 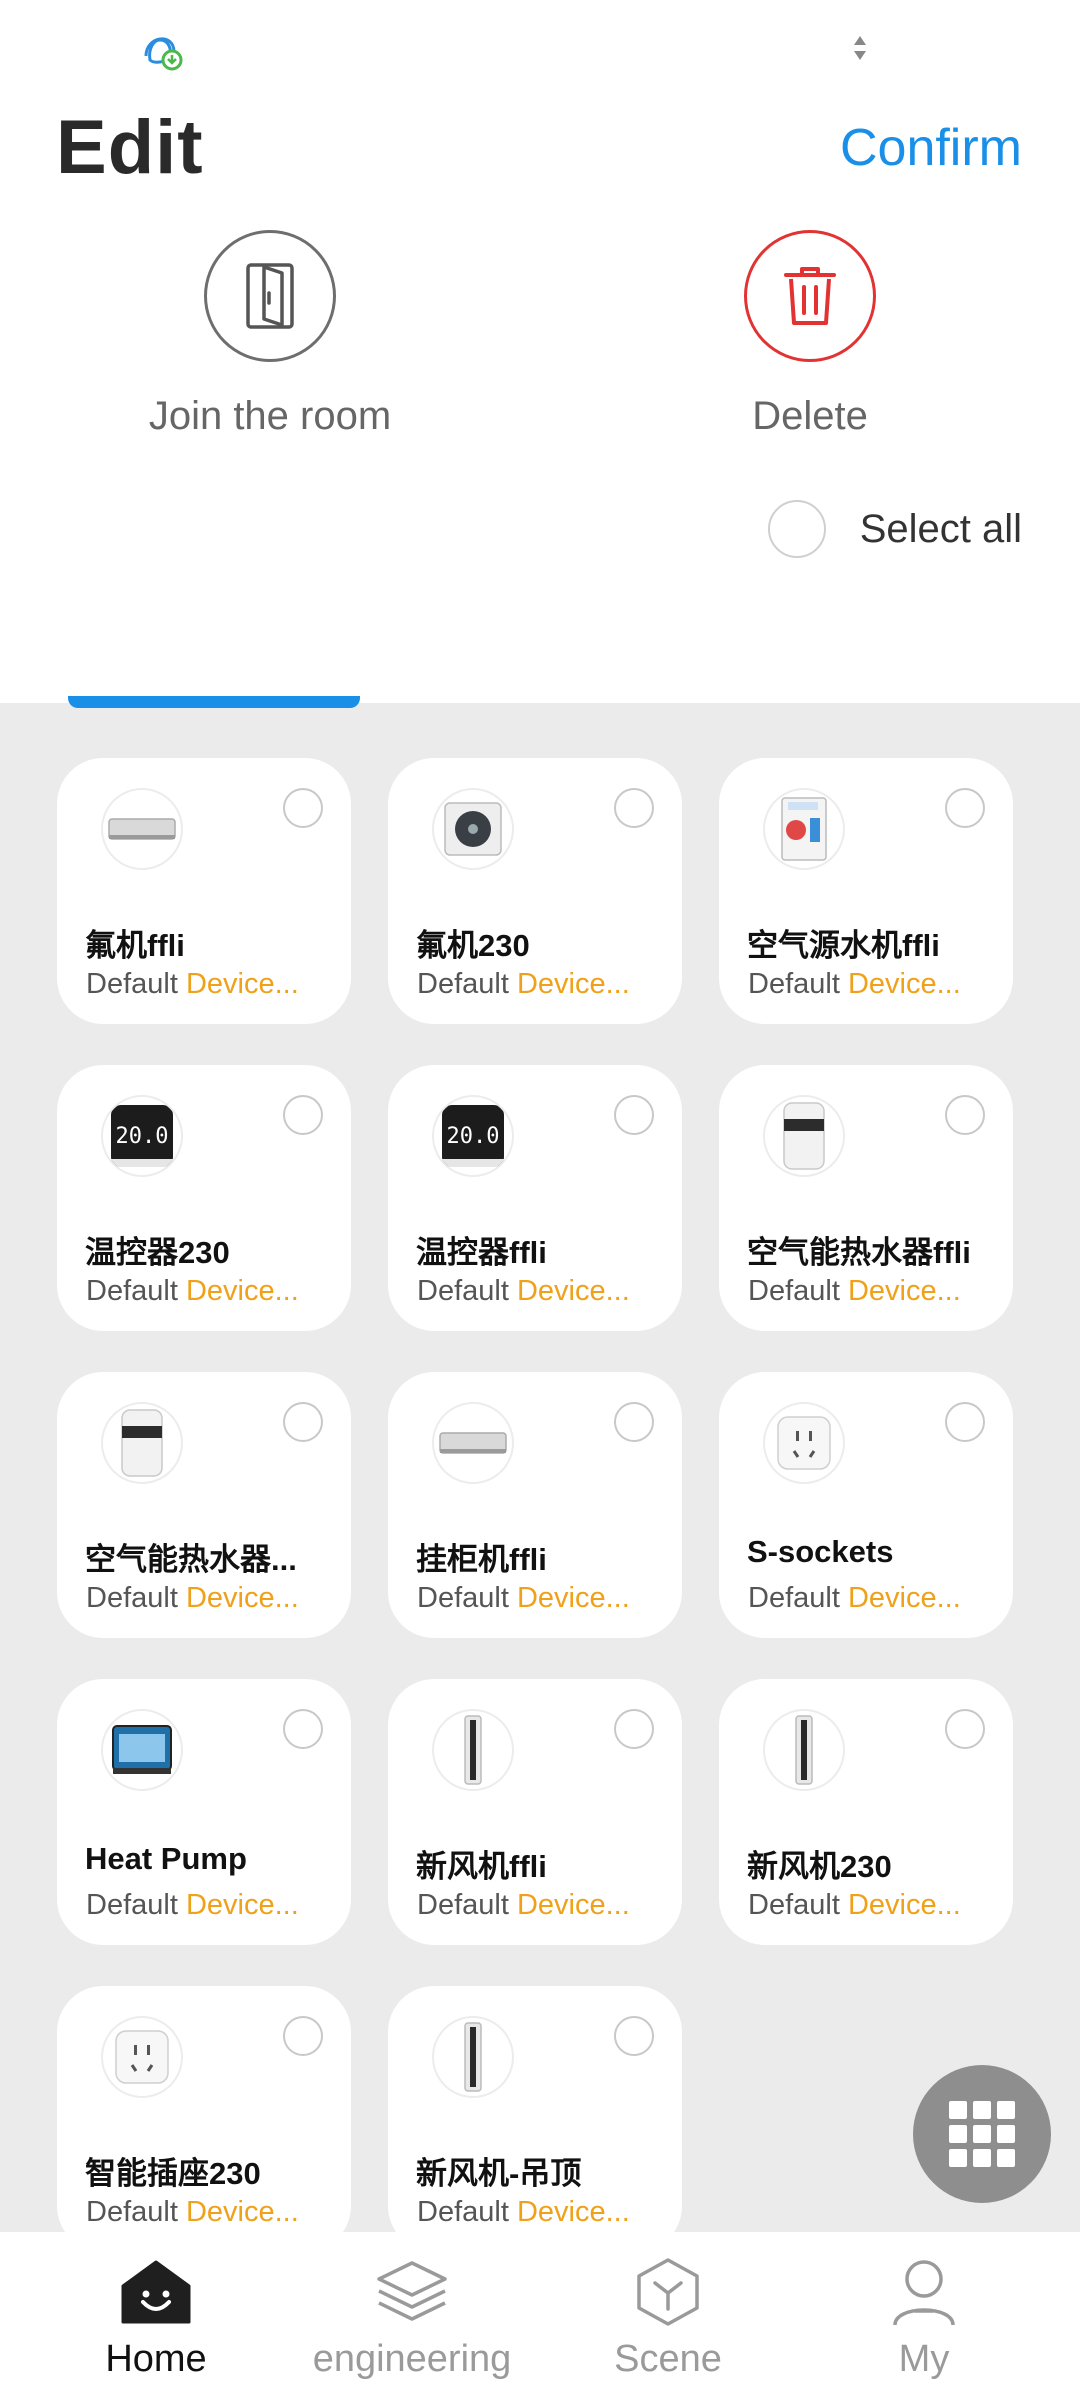 I want to click on nav-my: My, so click(x=924, y=2318).